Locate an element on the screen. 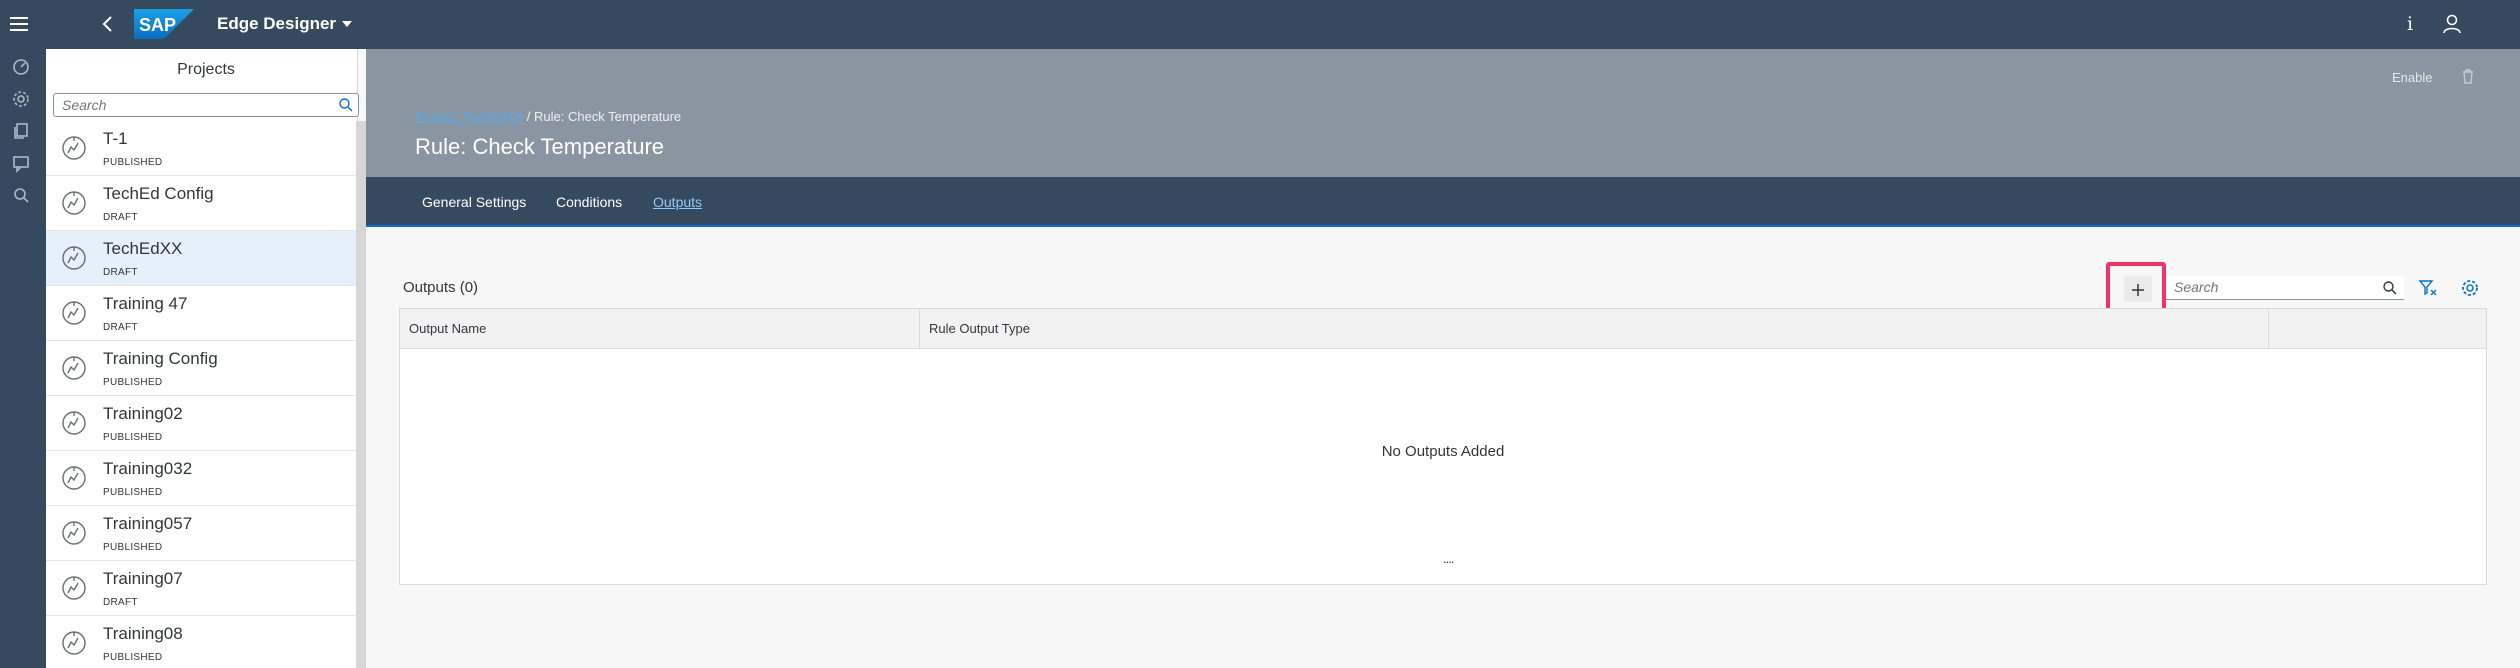  project-list-item: Training032 PUBLISHED is located at coordinates (201, 478).